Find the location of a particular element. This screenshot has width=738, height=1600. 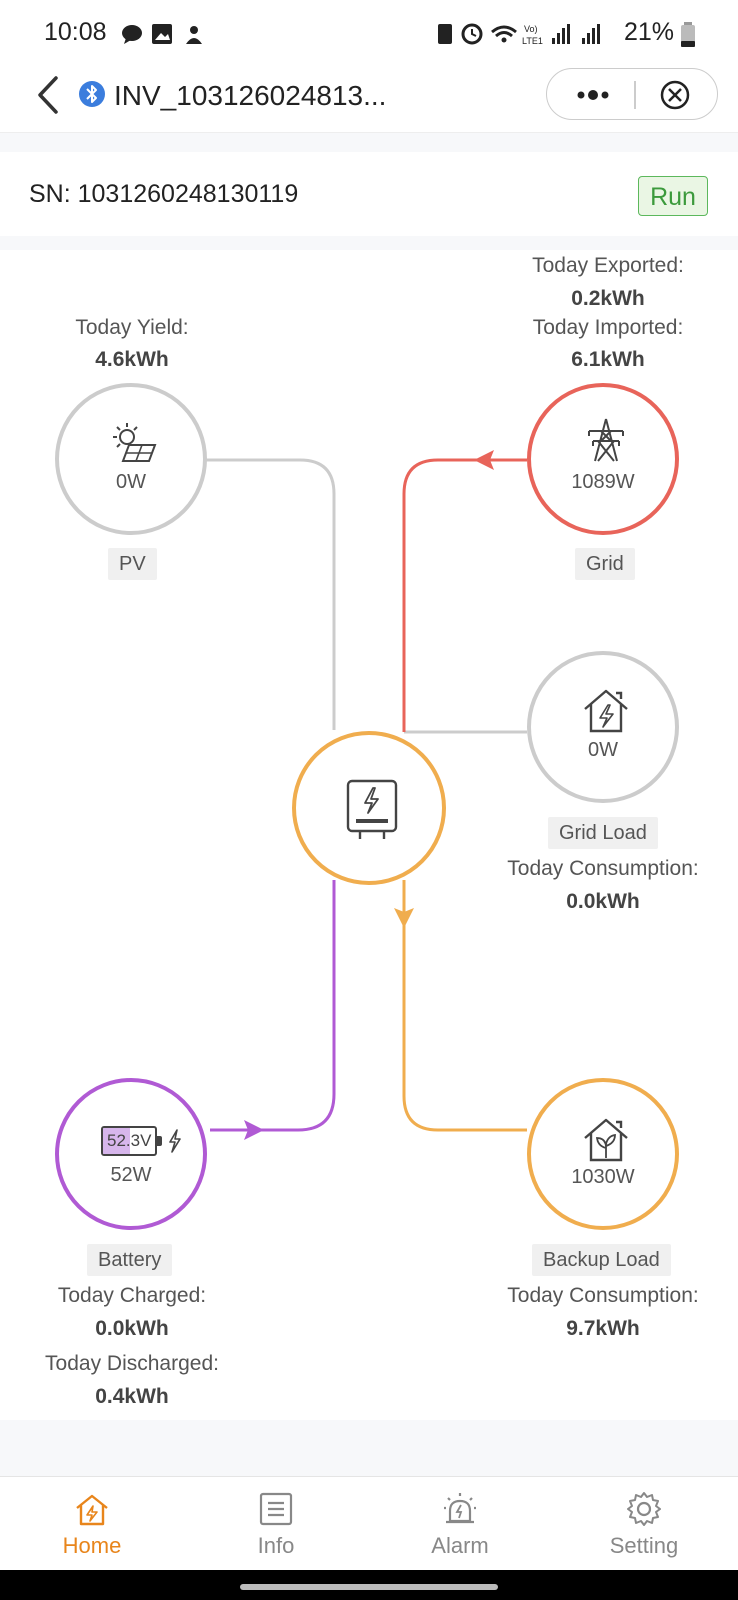

grid-exported-value: 0.2kWh is located at coordinates (608, 298).